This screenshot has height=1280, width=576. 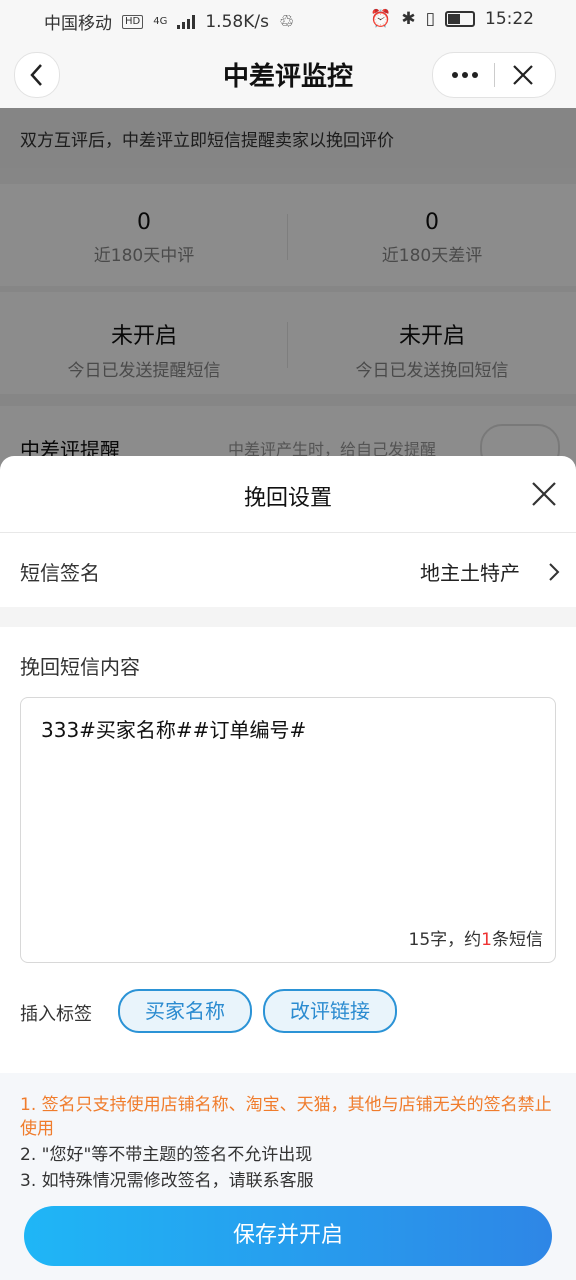 I want to click on tag-review-link-button: 改评链接, so click(x=330, y=1011).